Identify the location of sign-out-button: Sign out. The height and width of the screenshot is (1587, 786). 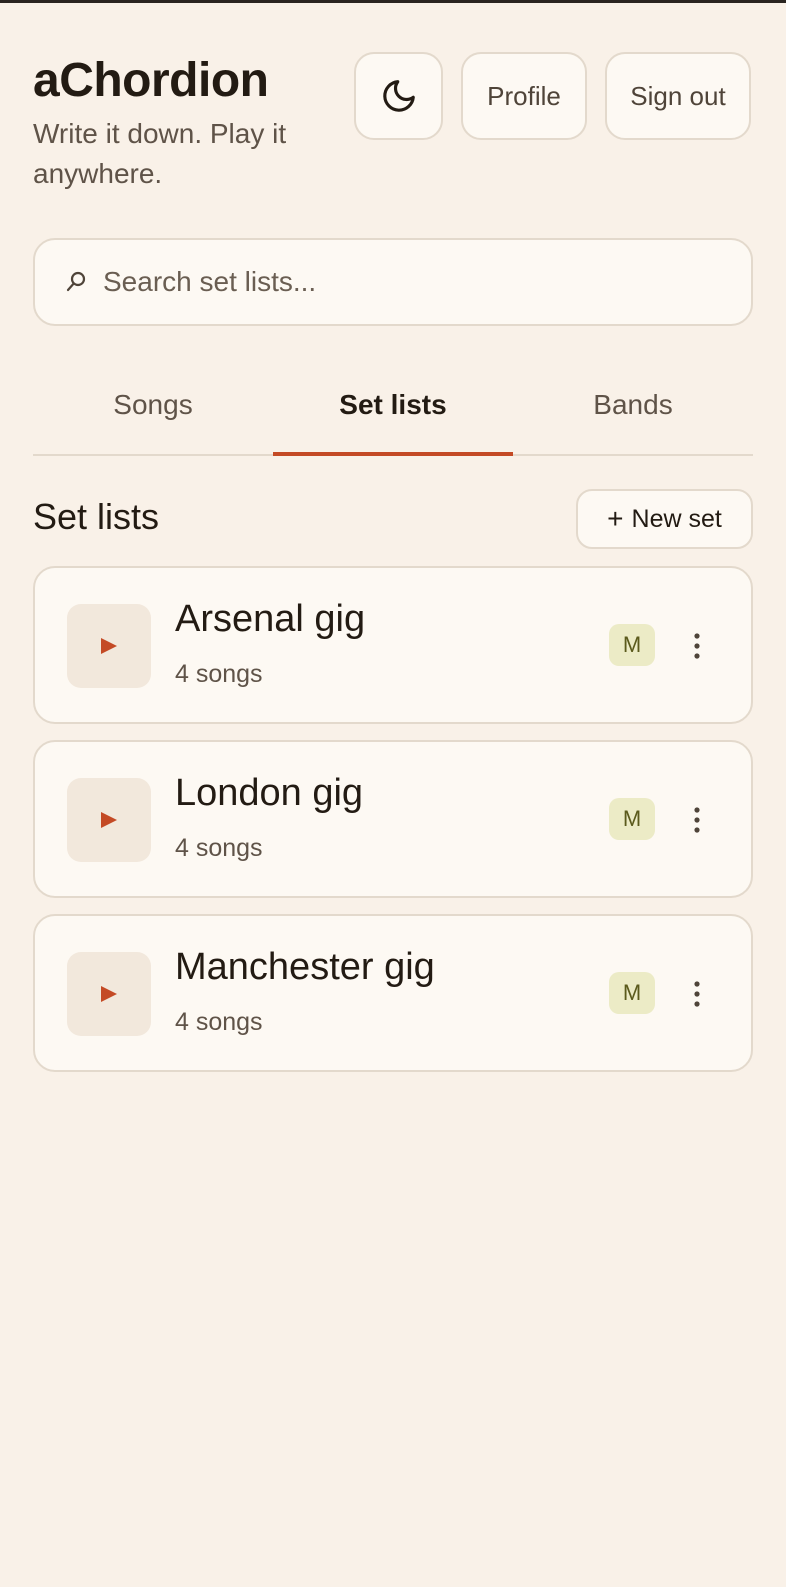
(678, 96).